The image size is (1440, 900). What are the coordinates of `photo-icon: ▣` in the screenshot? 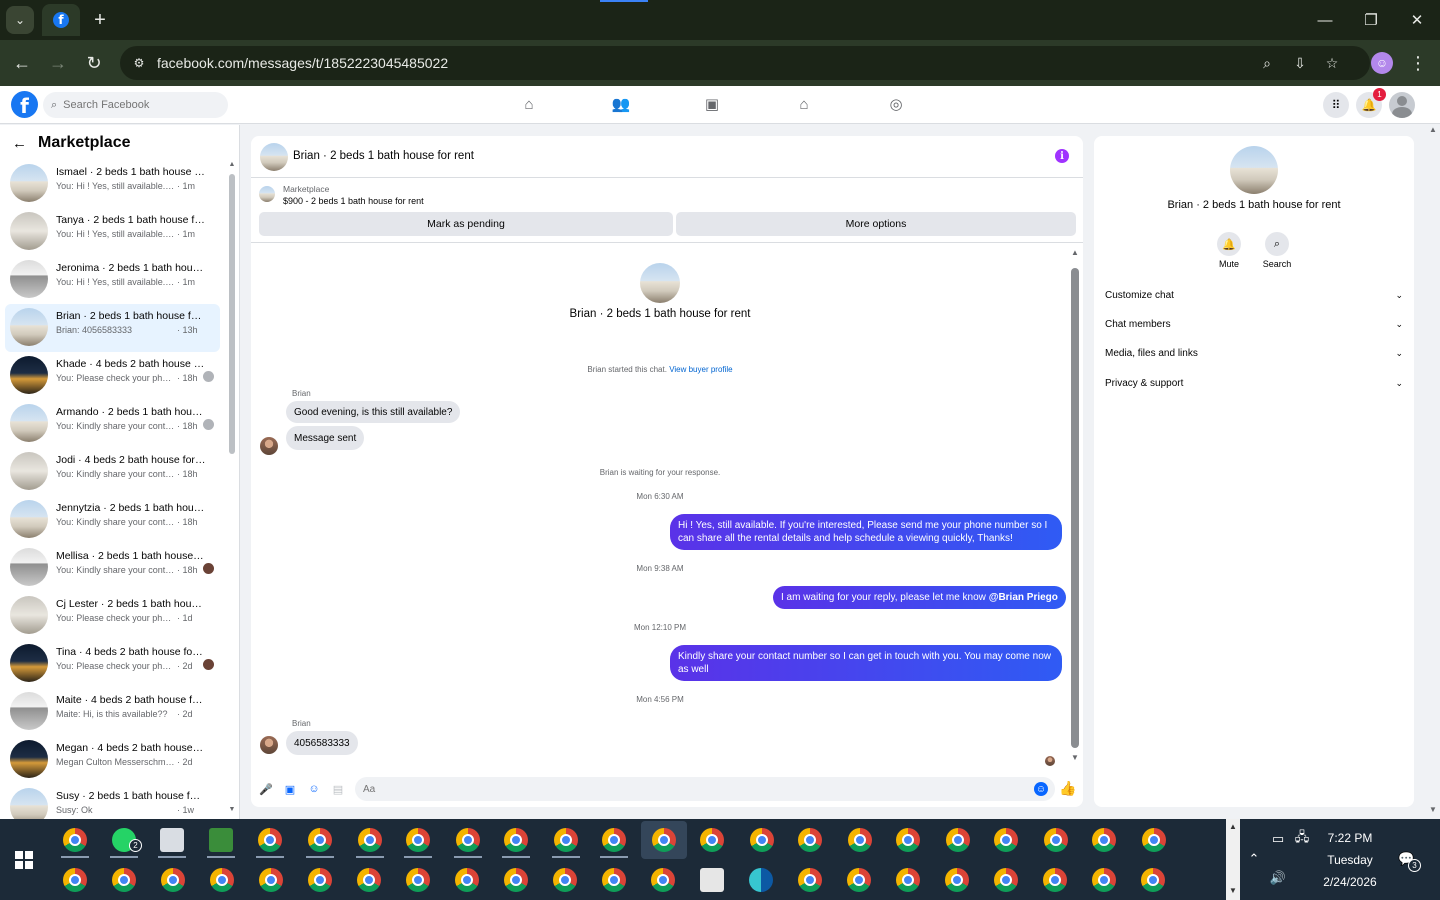 It's located at (290, 789).